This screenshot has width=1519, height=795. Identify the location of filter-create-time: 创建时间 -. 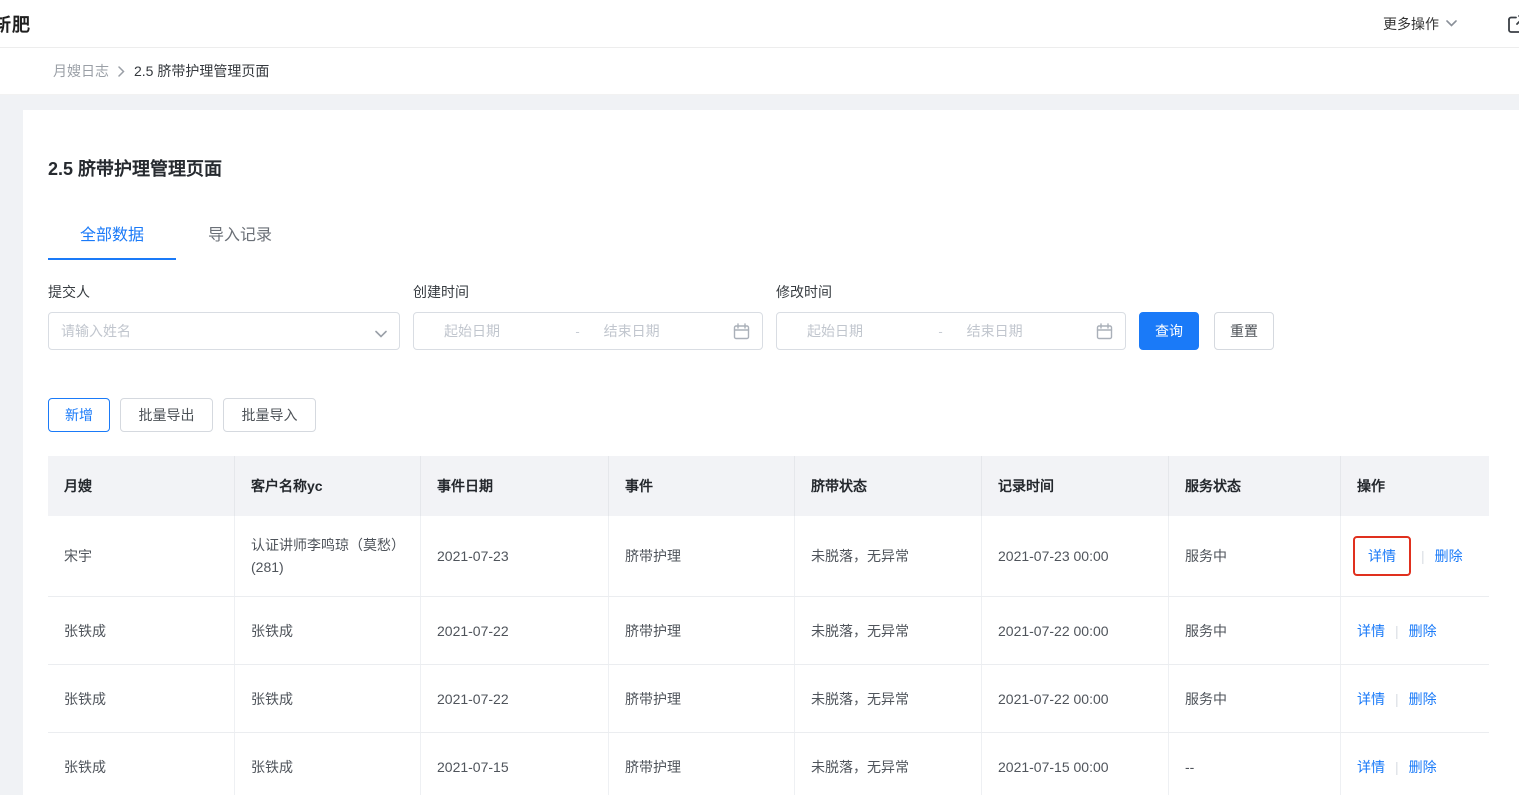
(588, 316).